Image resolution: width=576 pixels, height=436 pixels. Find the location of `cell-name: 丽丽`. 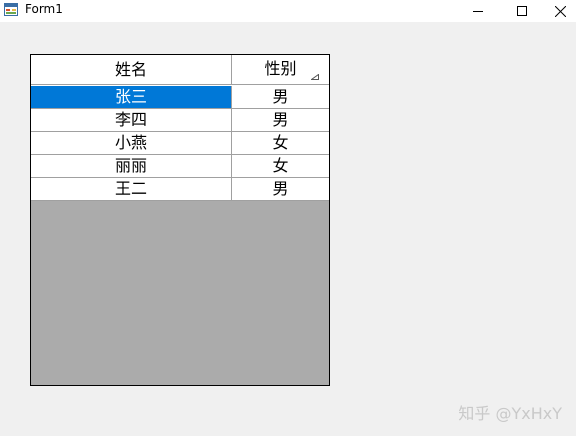

cell-name: 丽丽 is located at coordinates (131, 166).